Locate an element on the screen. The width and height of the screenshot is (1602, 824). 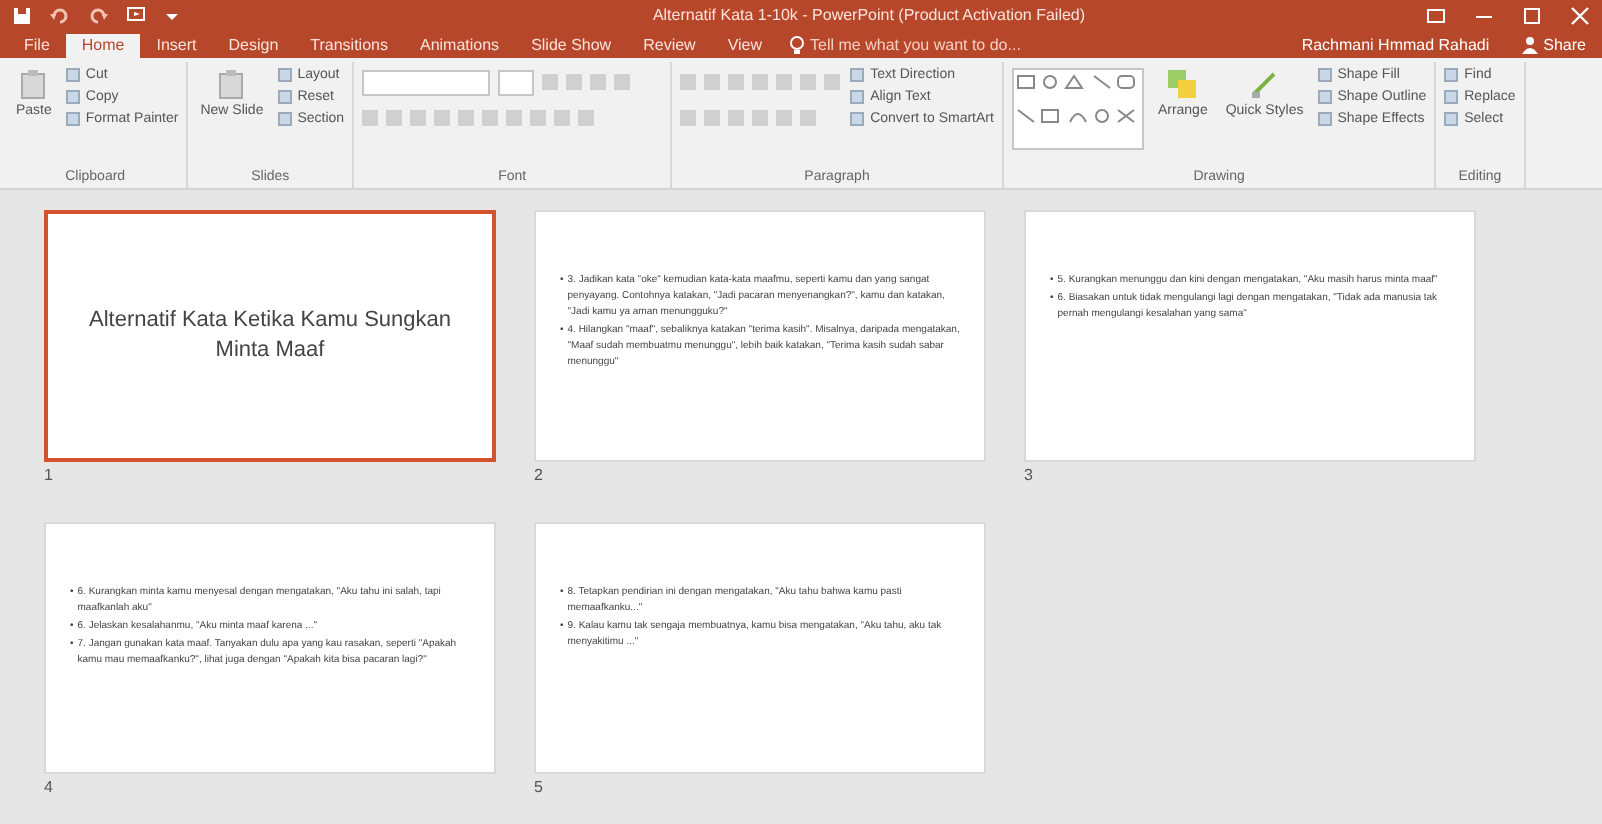
ribbon-tab: Insert is located at coordinates (176, 46).